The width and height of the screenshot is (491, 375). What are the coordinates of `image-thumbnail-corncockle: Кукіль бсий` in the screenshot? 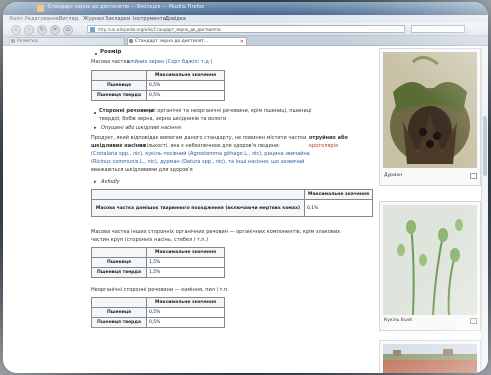 It's located at (430, 266).